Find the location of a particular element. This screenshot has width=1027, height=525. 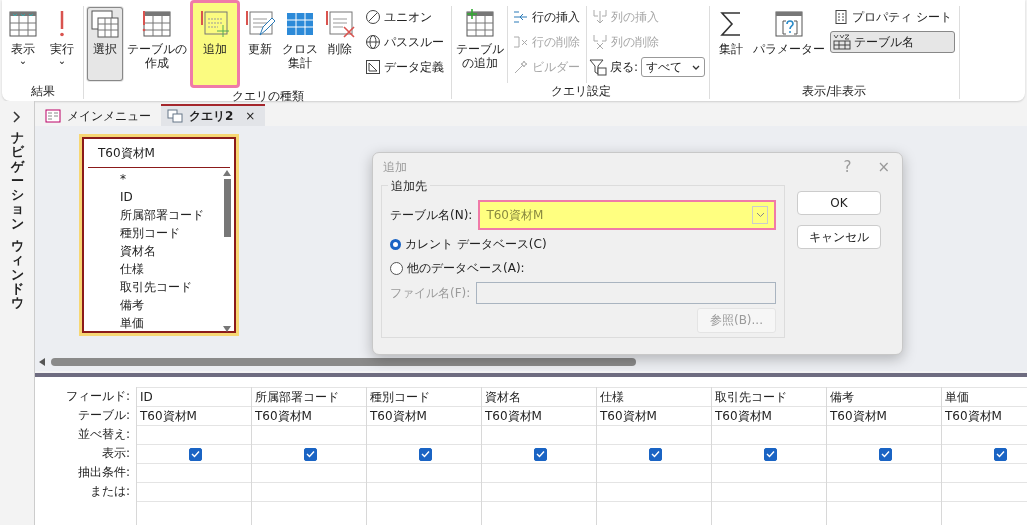

return-dropdown: すべて is located at coordinates (673, 67).